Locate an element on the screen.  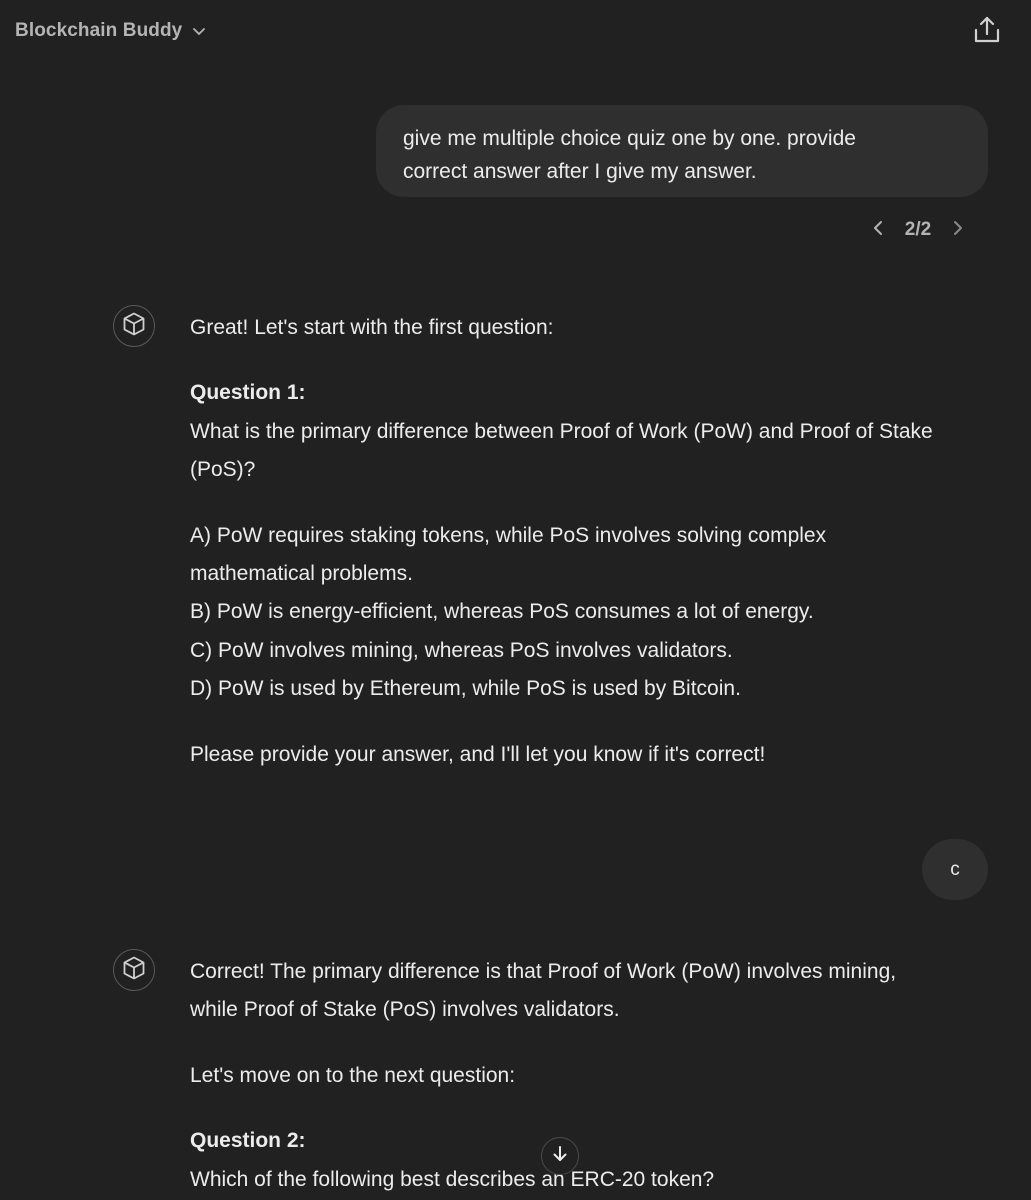
next-version-button is located at coordinates (958, 230).